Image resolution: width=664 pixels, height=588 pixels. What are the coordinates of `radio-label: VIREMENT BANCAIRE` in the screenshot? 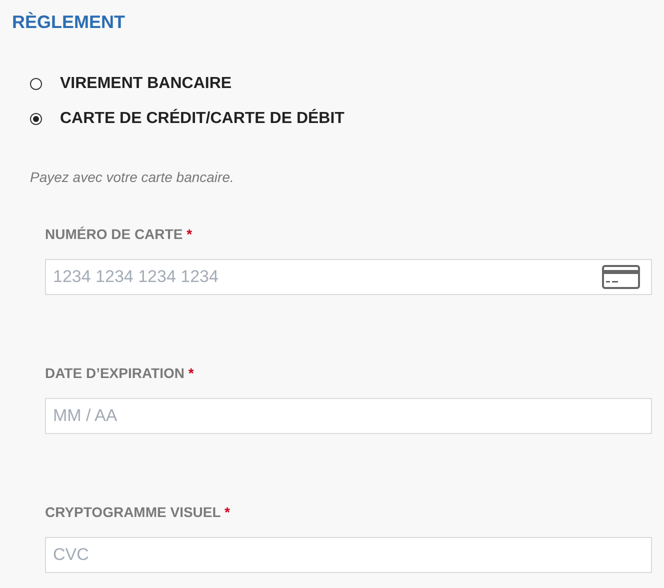 It's located at (146, 84).